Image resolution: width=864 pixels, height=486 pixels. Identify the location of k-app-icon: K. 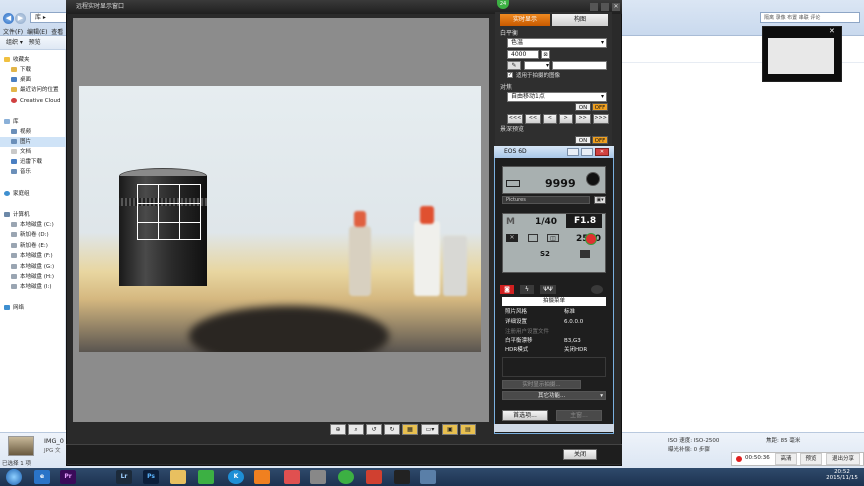
(236, 477).